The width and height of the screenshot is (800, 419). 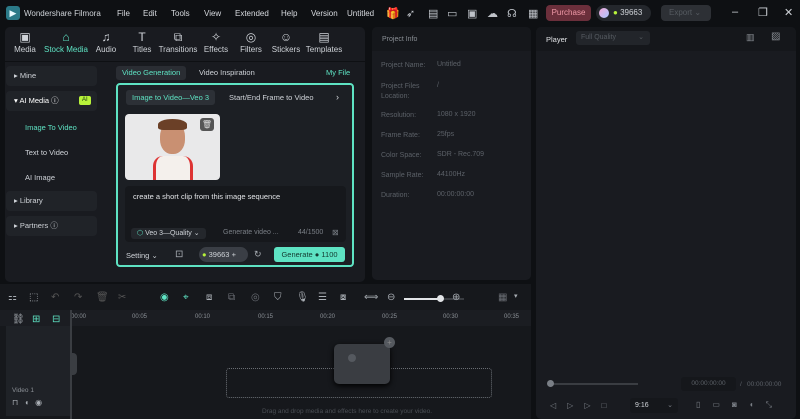 I want to click on credits-display: ● 39663, so click(x=623, y=13).